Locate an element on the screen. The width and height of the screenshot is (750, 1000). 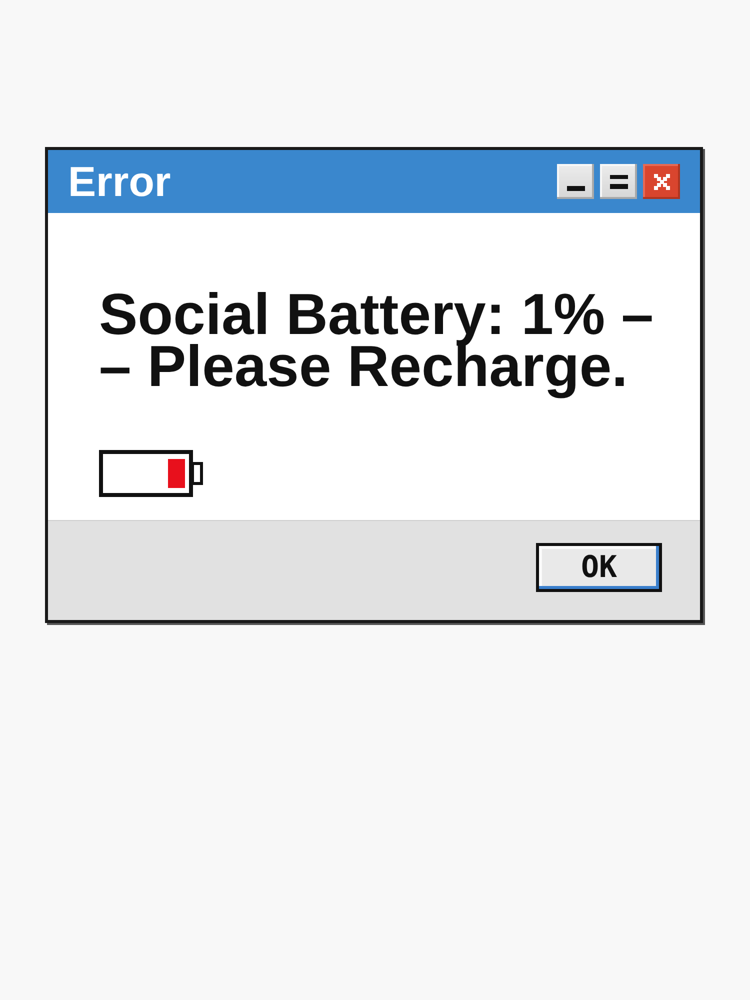
close-icon is located at coordinates (662, 182).